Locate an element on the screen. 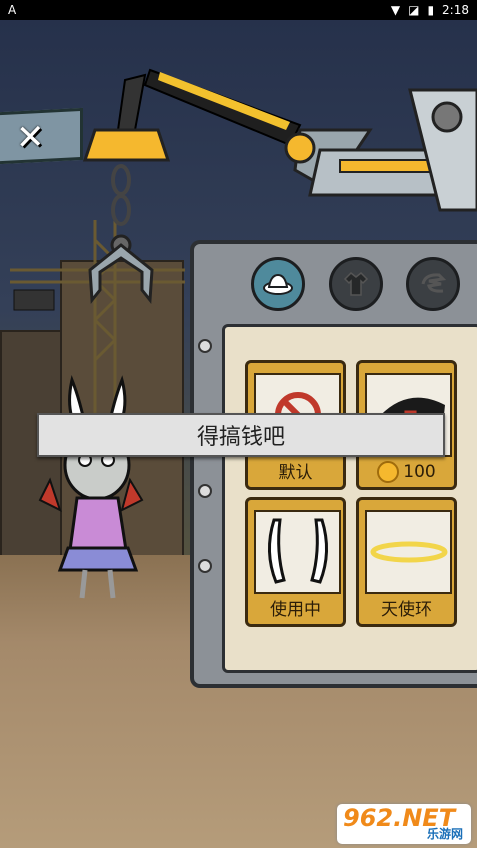  halo-icon is located at coordinates (409, 552).